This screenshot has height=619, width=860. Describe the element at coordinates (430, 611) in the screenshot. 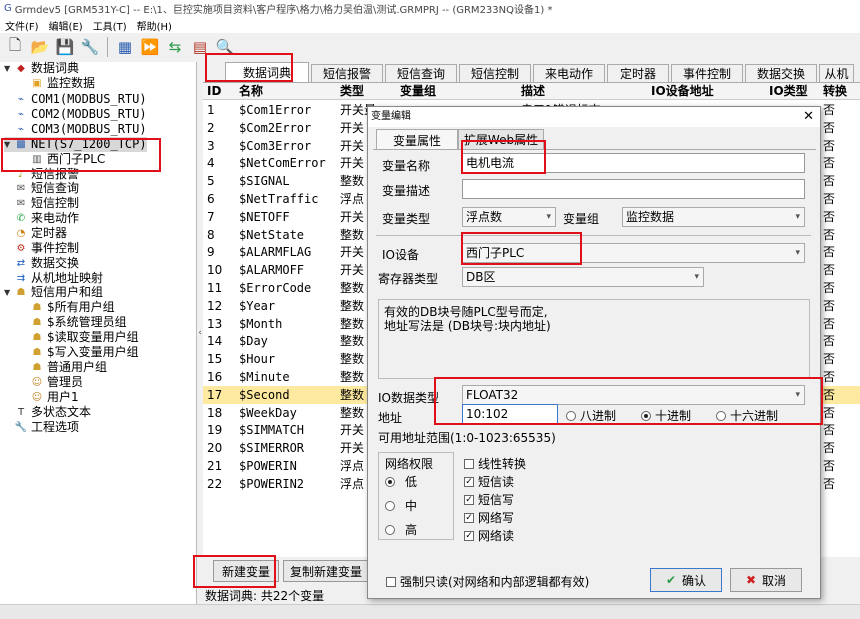

I see `horizontal-scrollbar` at that location.